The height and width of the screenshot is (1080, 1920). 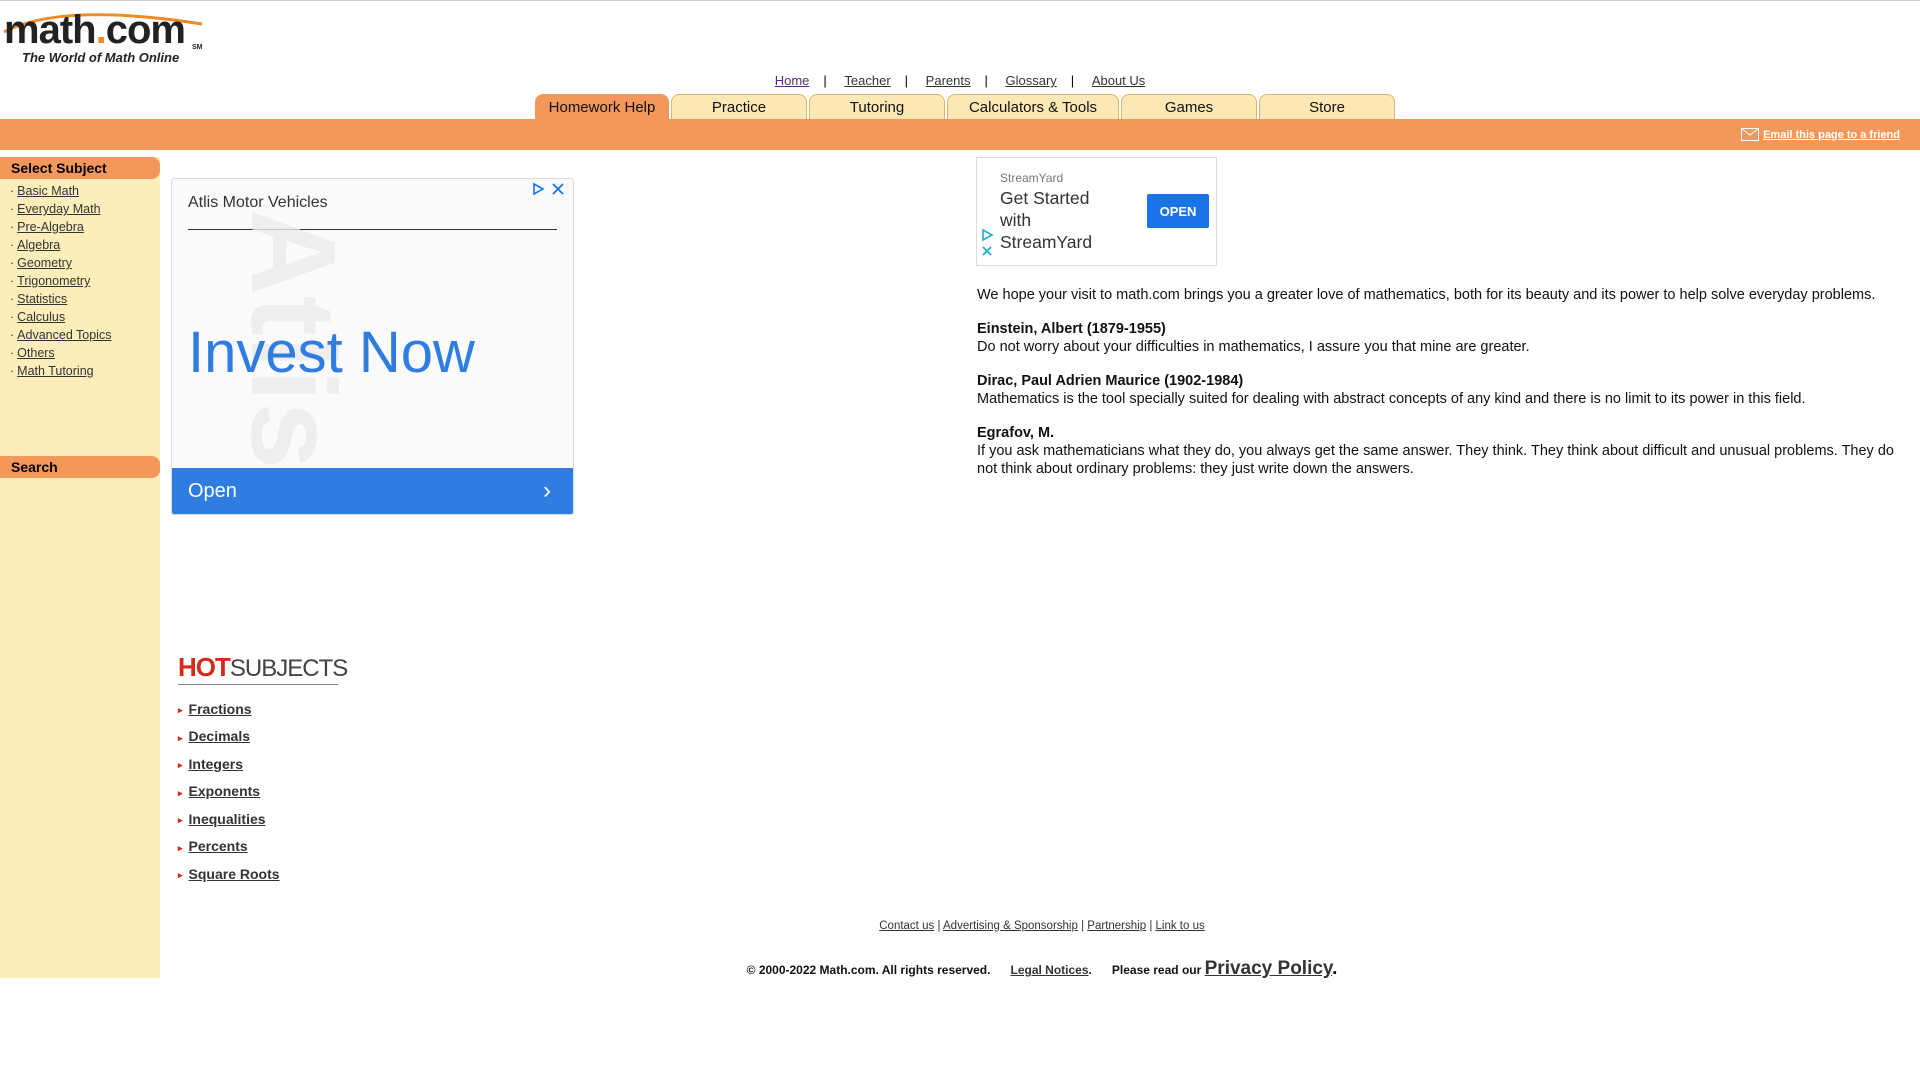 What do you see at coordinates (85, 299) in the screenshot?
I see `list-item: · Statistics` at bounding box center [85, 299].